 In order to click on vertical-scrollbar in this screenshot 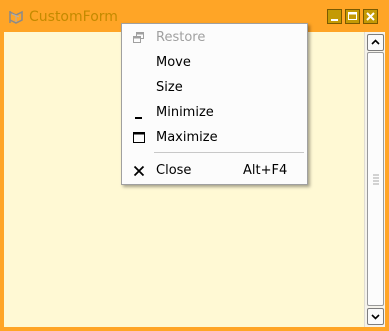, I will do `click(374, 179)`.